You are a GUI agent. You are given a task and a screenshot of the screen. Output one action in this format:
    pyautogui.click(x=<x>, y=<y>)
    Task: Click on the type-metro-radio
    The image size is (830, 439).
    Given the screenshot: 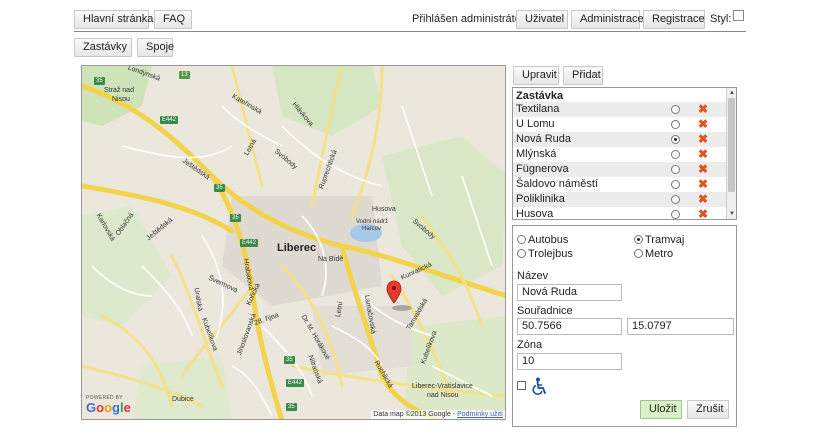 What is the action you would take?
    pyautogui.click(x=638, y=253)
    